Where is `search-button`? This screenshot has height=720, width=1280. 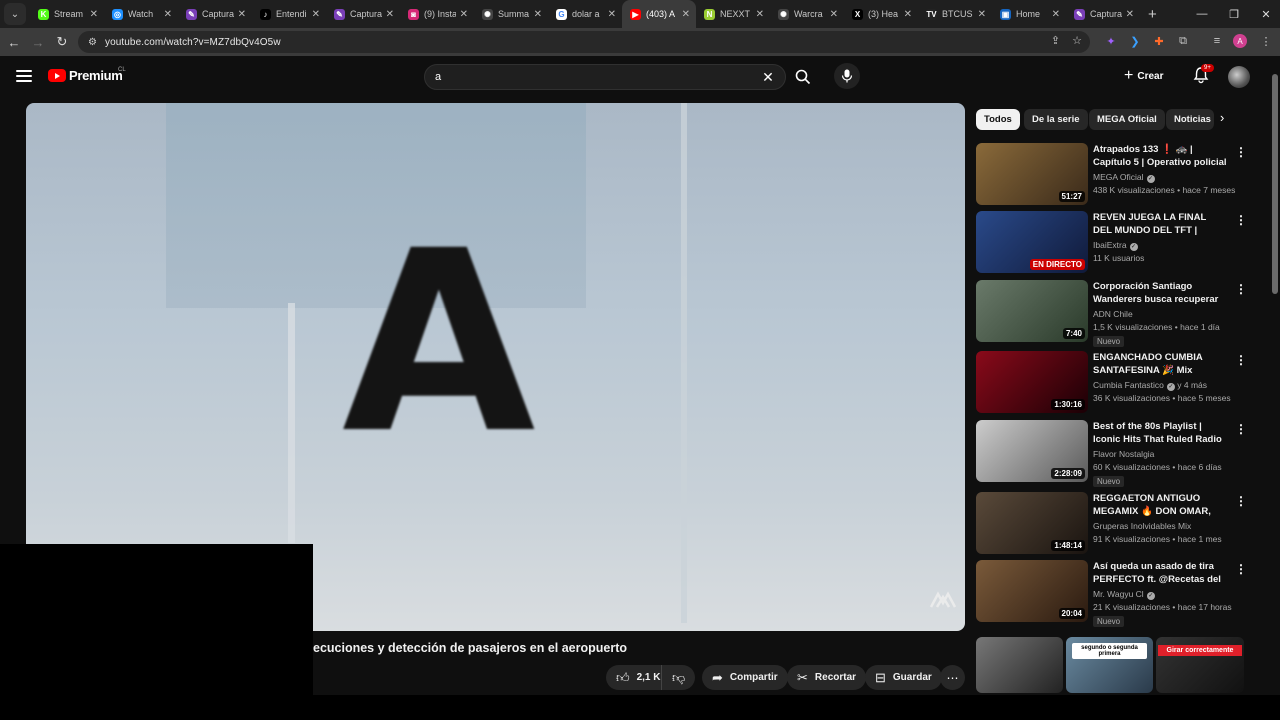 search-button is located at coordinates (803, 77).